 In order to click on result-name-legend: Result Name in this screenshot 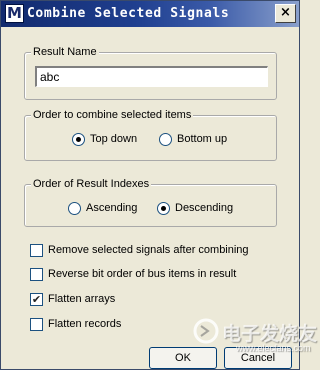, I will do `click(65, 52)`.